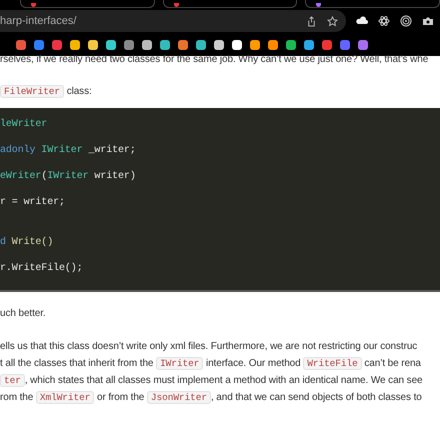 The width and height of the screenshot is (440, 440). Describe the element at coordinates (27, 243) in the screenshot. I see `code-line: d Write()` at that location.